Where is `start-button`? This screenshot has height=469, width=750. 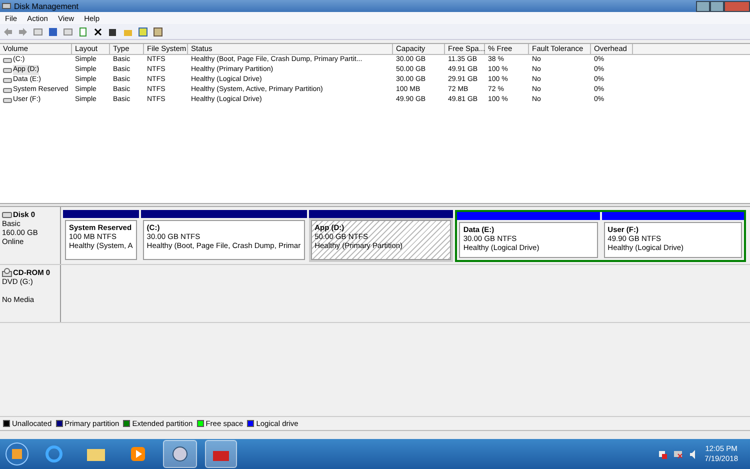 start-button is located at coordinates (17, 454).